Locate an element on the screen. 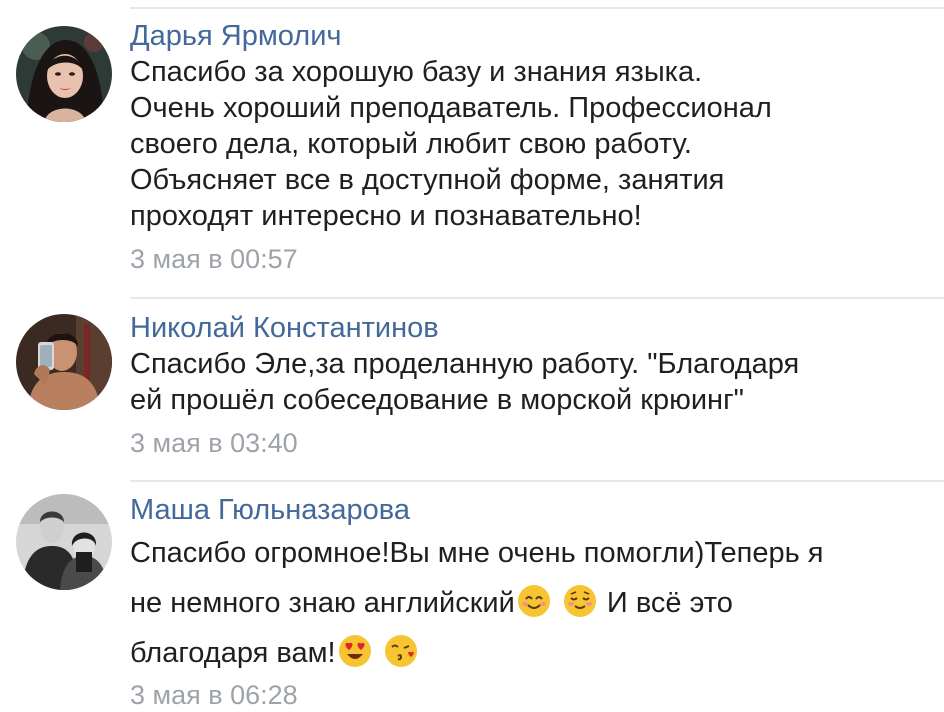 The height and width of the screenshot is (712, 944). smiling-face-emoji-icon is located at coordinates (534, 601).